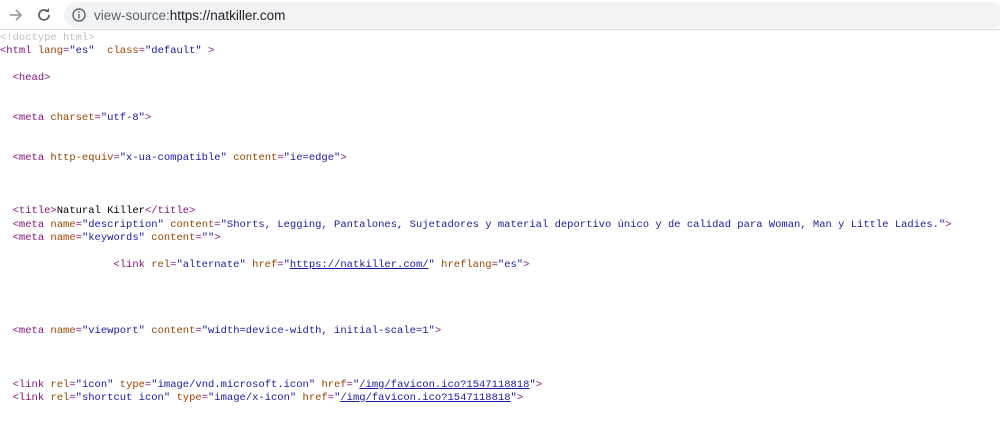  What do you see at coordinates (94, 384) in the screenshot?
I see `attribute-value: "icon"` at bounding box center [94, 384].